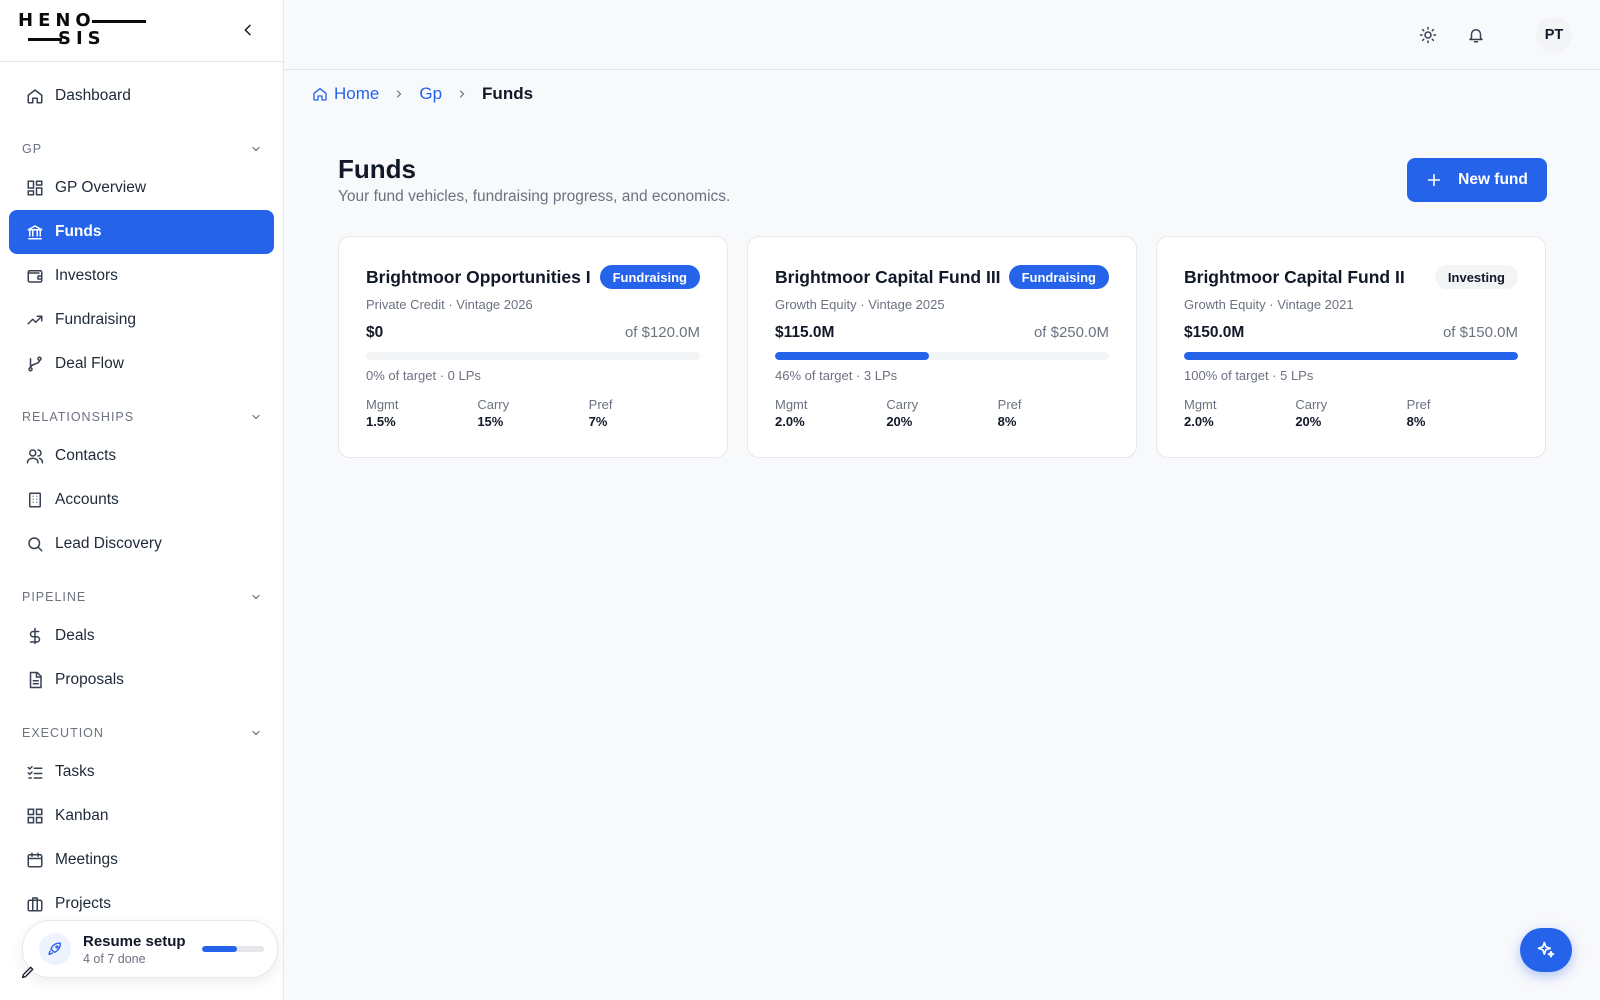 The width and height of the screenshot is (1600, 1000). Describe the element at coordinates (141, 417) in the screenshot. I see `section-header-relationships: RELATIONSHIPS` at that location.